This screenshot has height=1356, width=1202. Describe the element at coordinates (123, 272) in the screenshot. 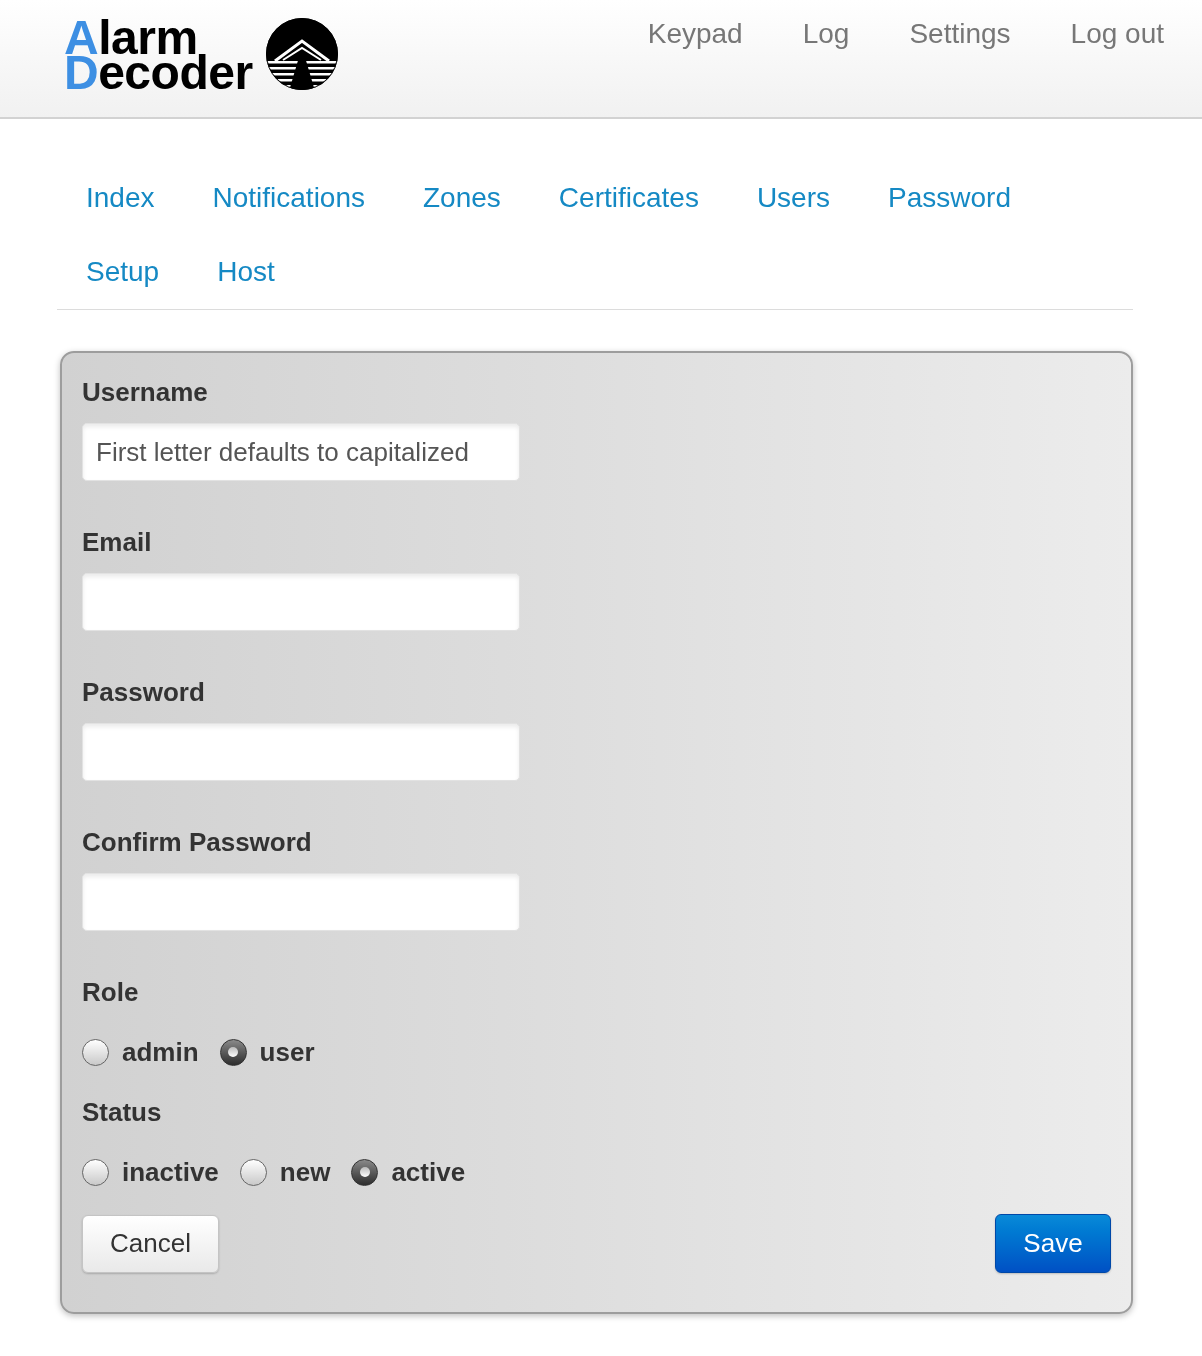

I see `nav-link: Setup` at that location.